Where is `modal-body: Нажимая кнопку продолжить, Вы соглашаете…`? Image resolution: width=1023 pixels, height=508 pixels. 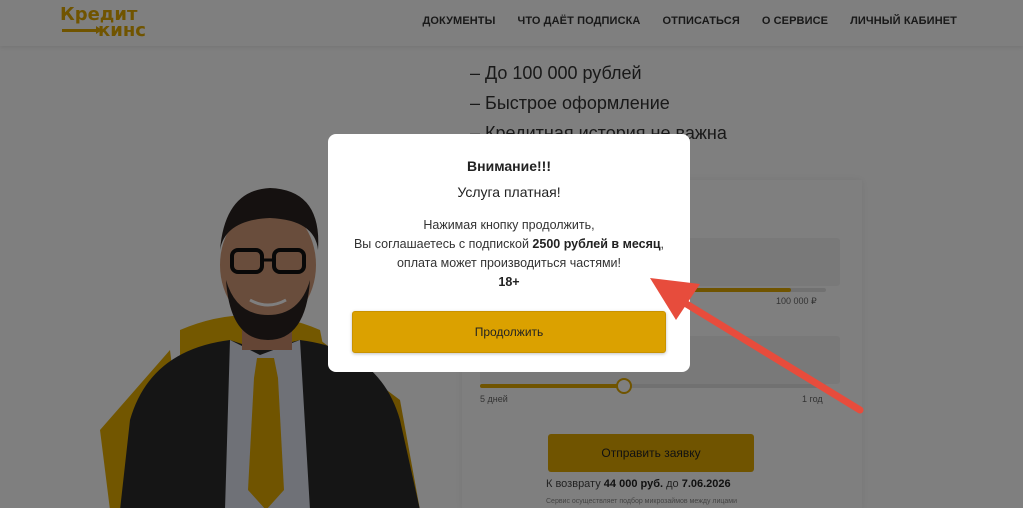
modal-body: Нажимая кнопку продолжить, Вы соглашаете… is located at coordinates (509, 254).